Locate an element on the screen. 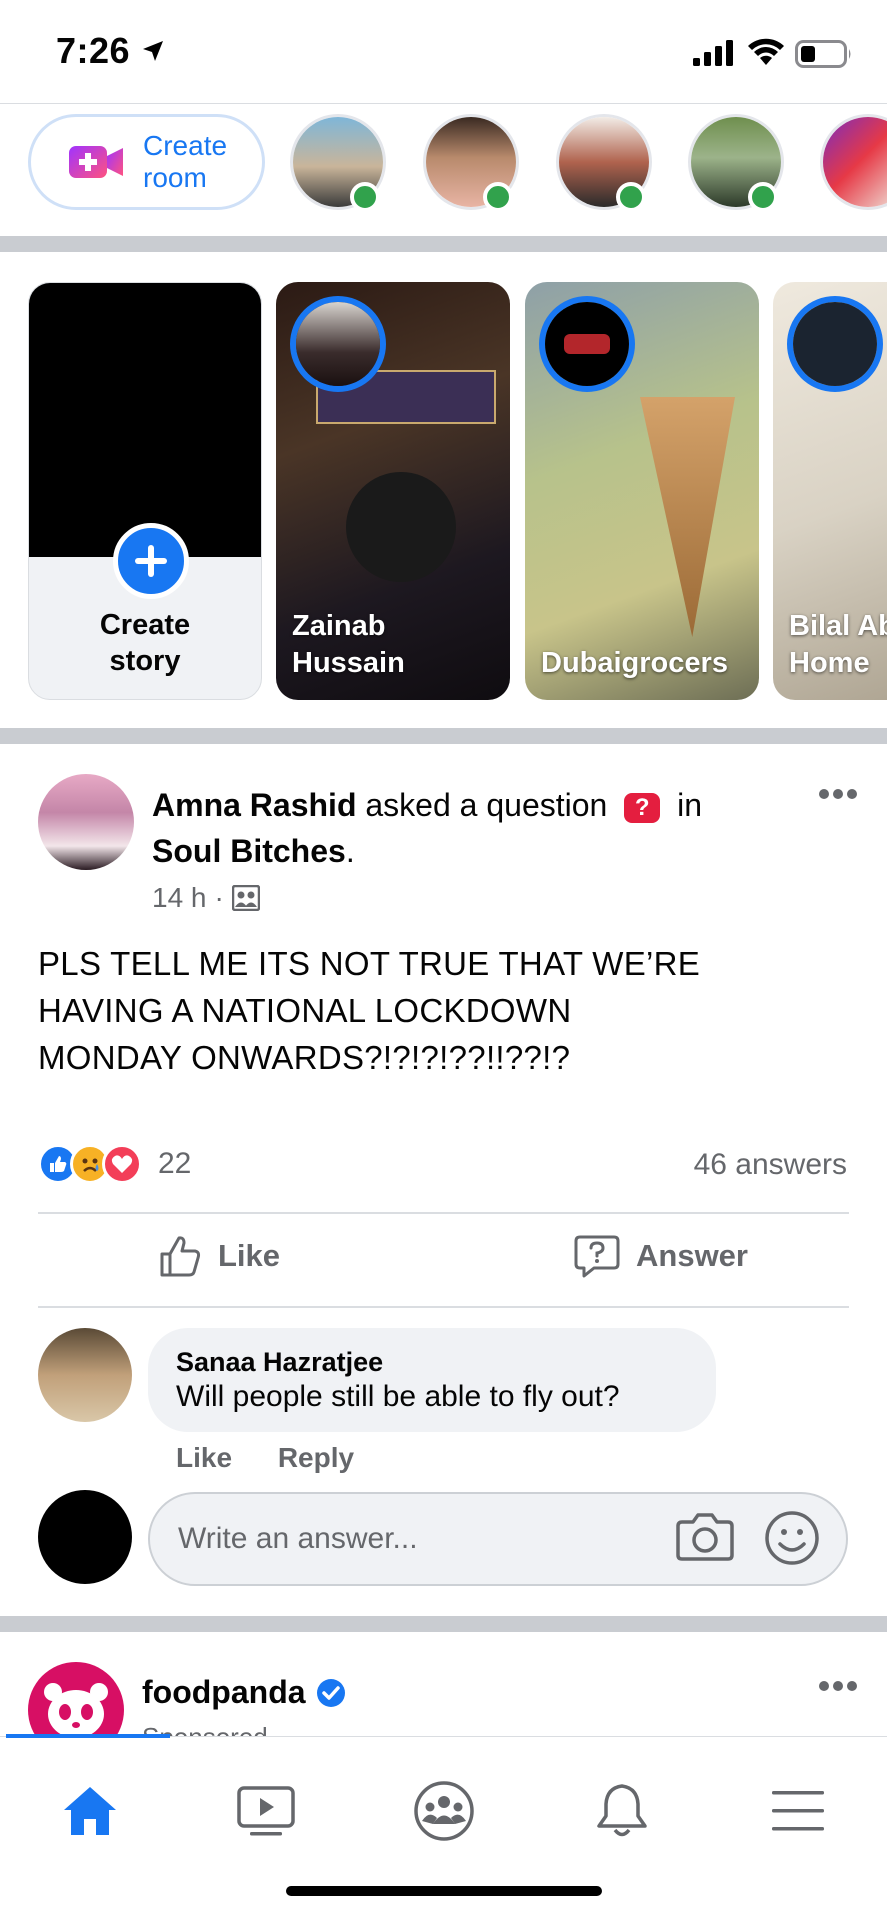  reaction-count: 22 is located at coordinates (175, 1163).